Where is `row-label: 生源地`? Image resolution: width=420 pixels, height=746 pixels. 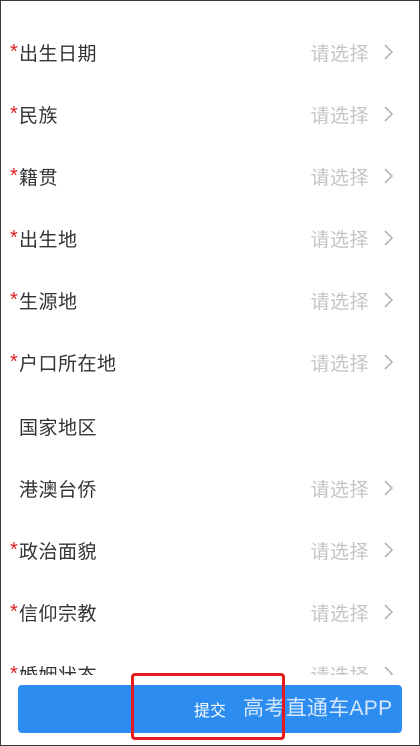
row-label: 生源地 is located at coordinates (48, 302).